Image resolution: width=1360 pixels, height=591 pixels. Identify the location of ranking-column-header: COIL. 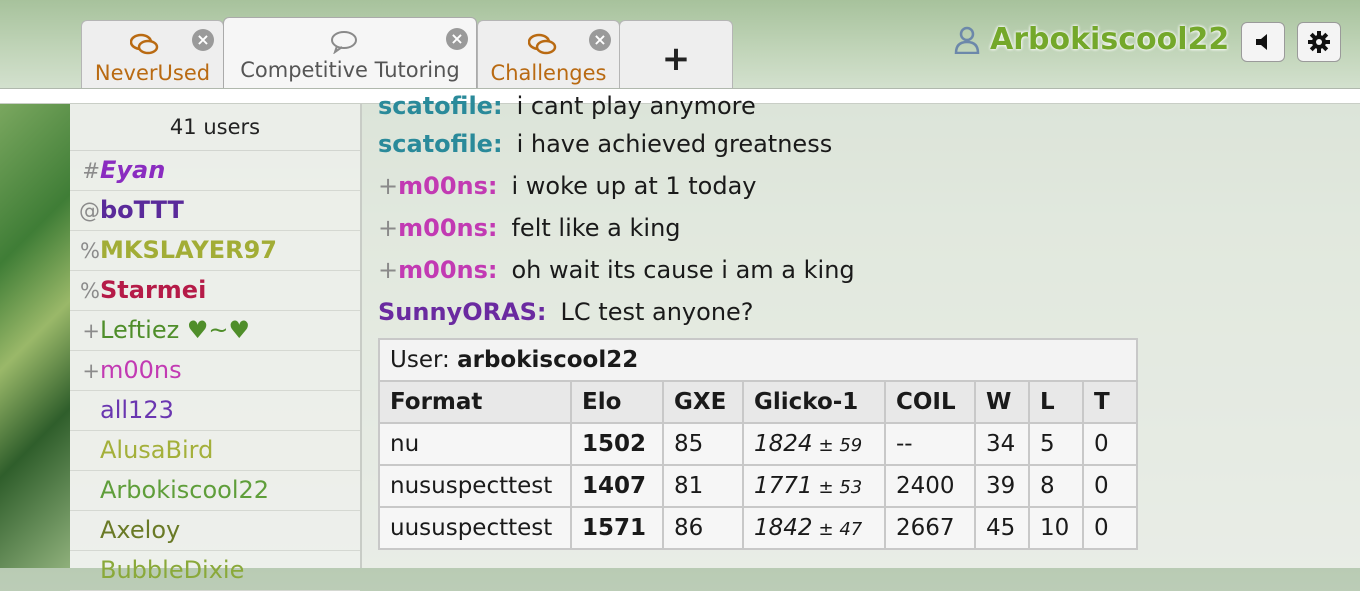
(930, 402).